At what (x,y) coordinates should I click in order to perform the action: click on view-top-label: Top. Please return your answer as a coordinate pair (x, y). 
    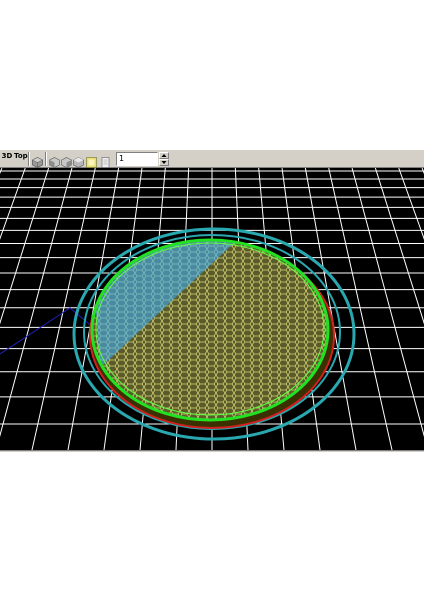
    Looking at the image, I should click on (21, 156).